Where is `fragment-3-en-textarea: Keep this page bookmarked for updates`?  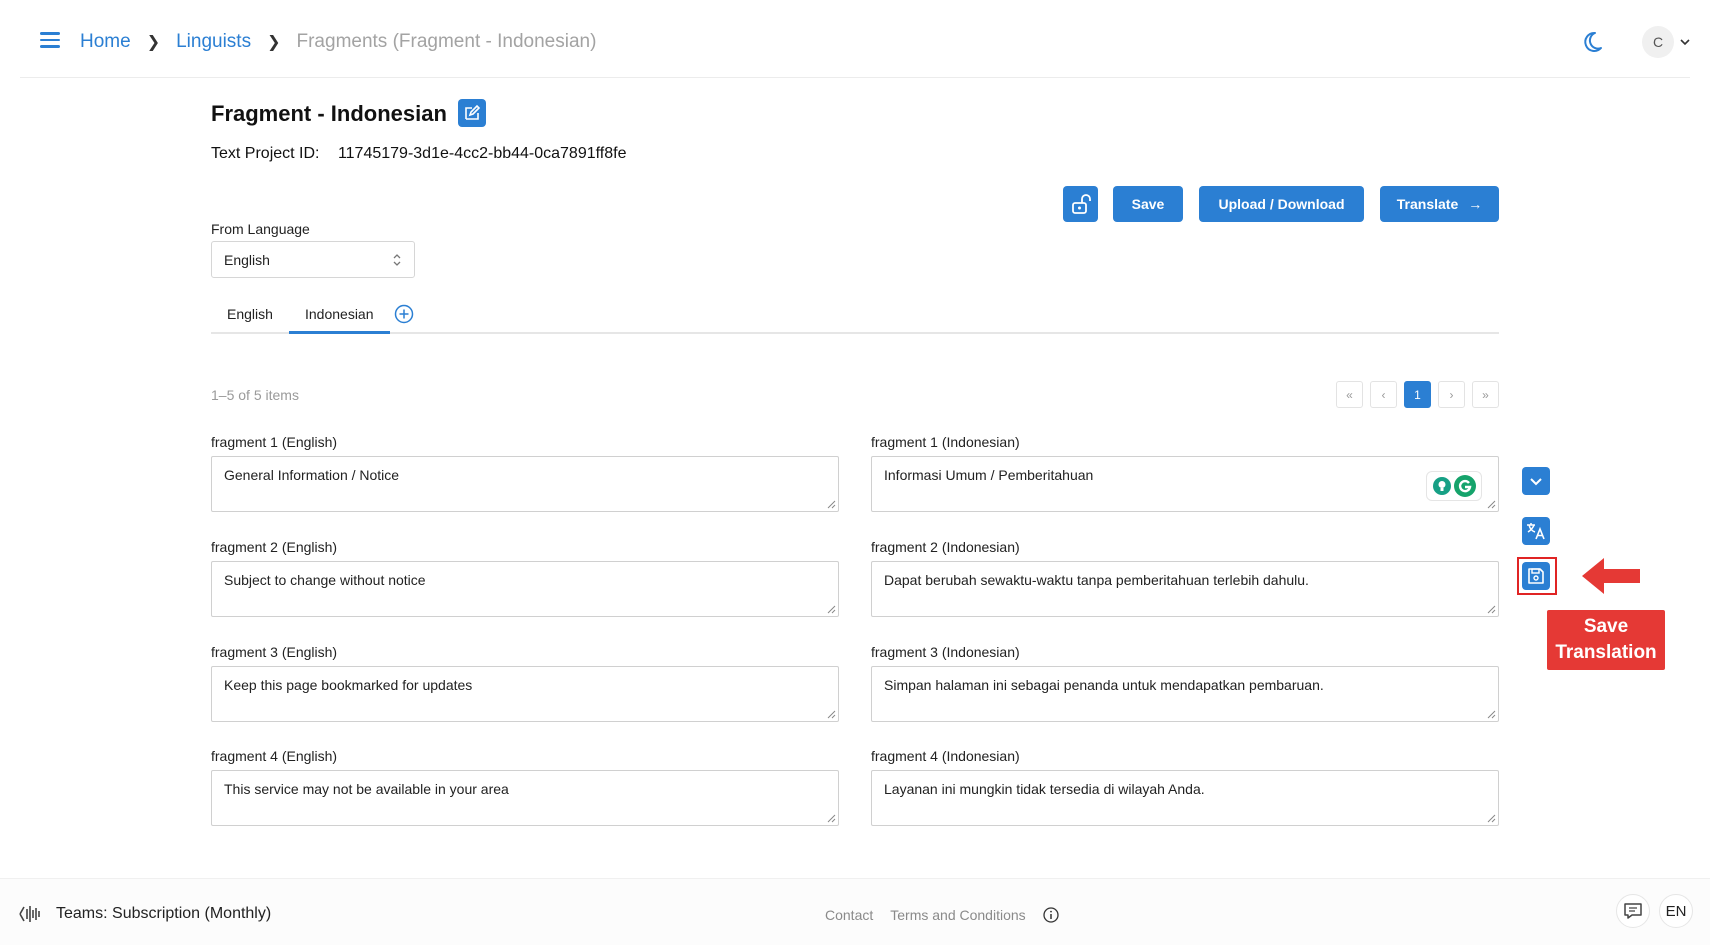 fragment-3-en-textarea: Keep this page bookmarked for updates is located at coordinates (525, 694).